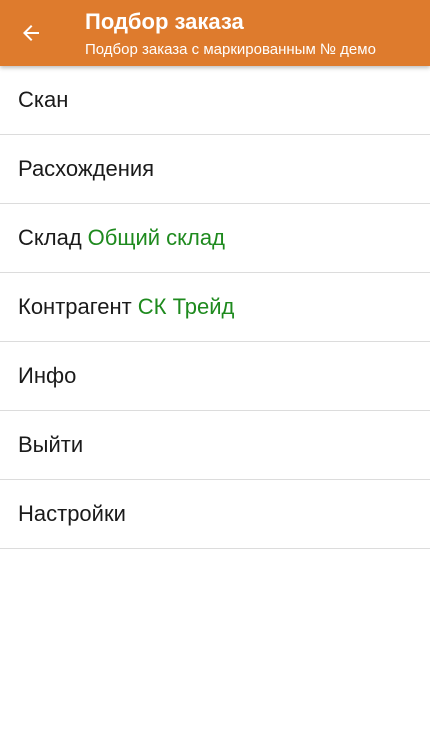 This screenshot has height=738, width=430. I want to click on menu-item-settings: Настройки, so click(215, 514).